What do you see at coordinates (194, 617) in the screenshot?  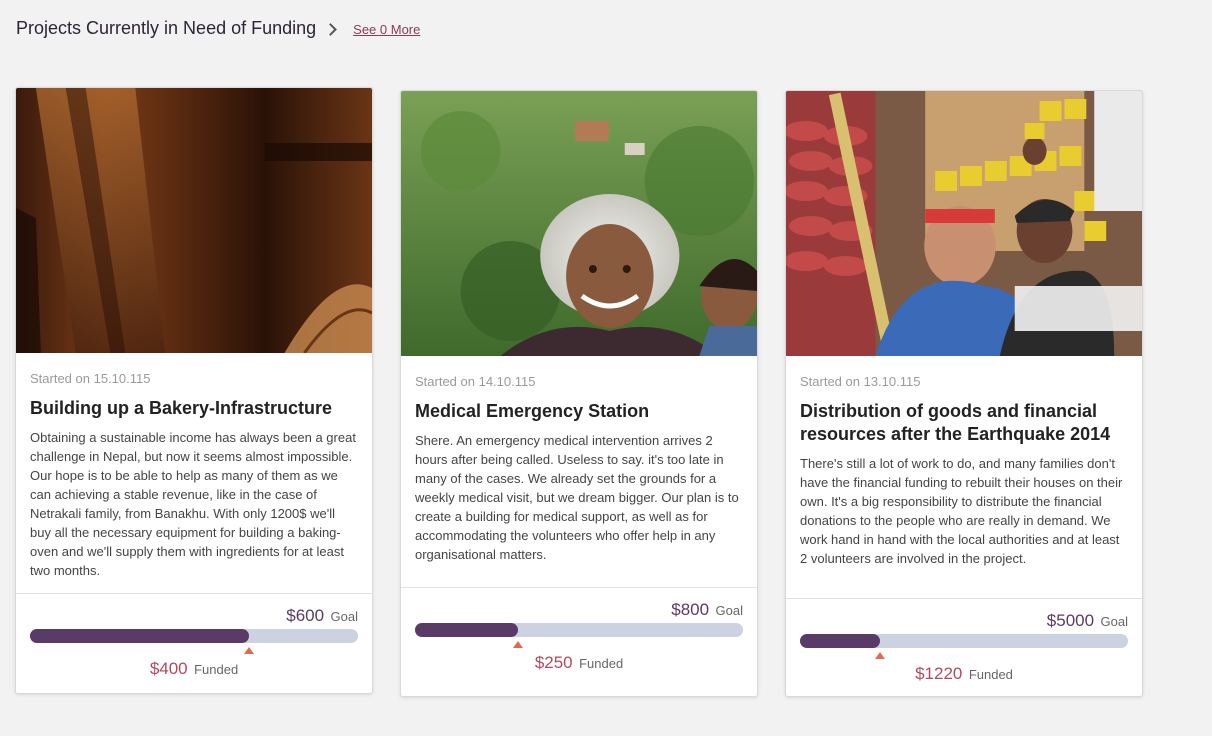 I see `goal-row: $600 Goal` at bounding box center [194, 617].